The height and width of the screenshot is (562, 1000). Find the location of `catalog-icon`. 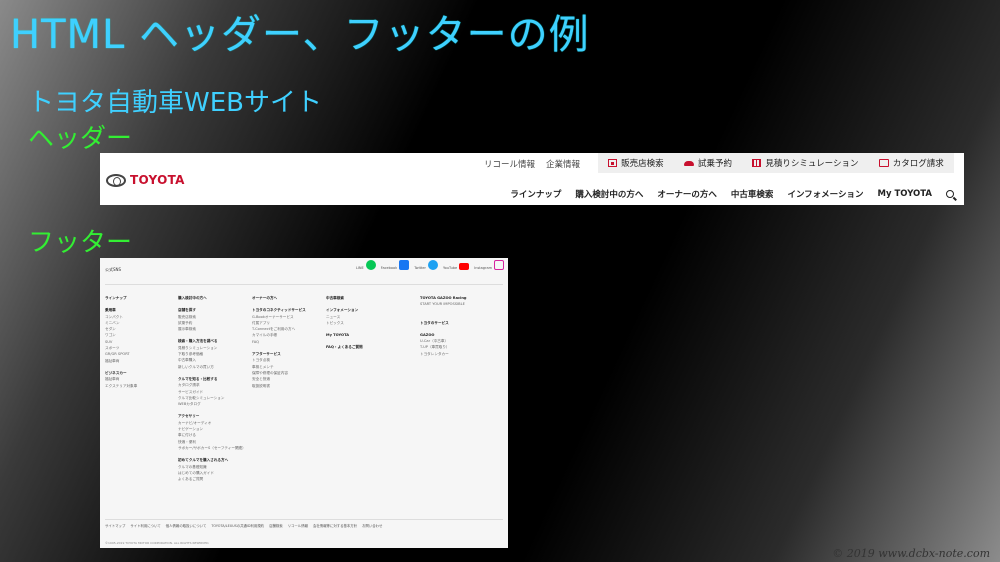

catalog-icon is located at coordinates (883, 163).